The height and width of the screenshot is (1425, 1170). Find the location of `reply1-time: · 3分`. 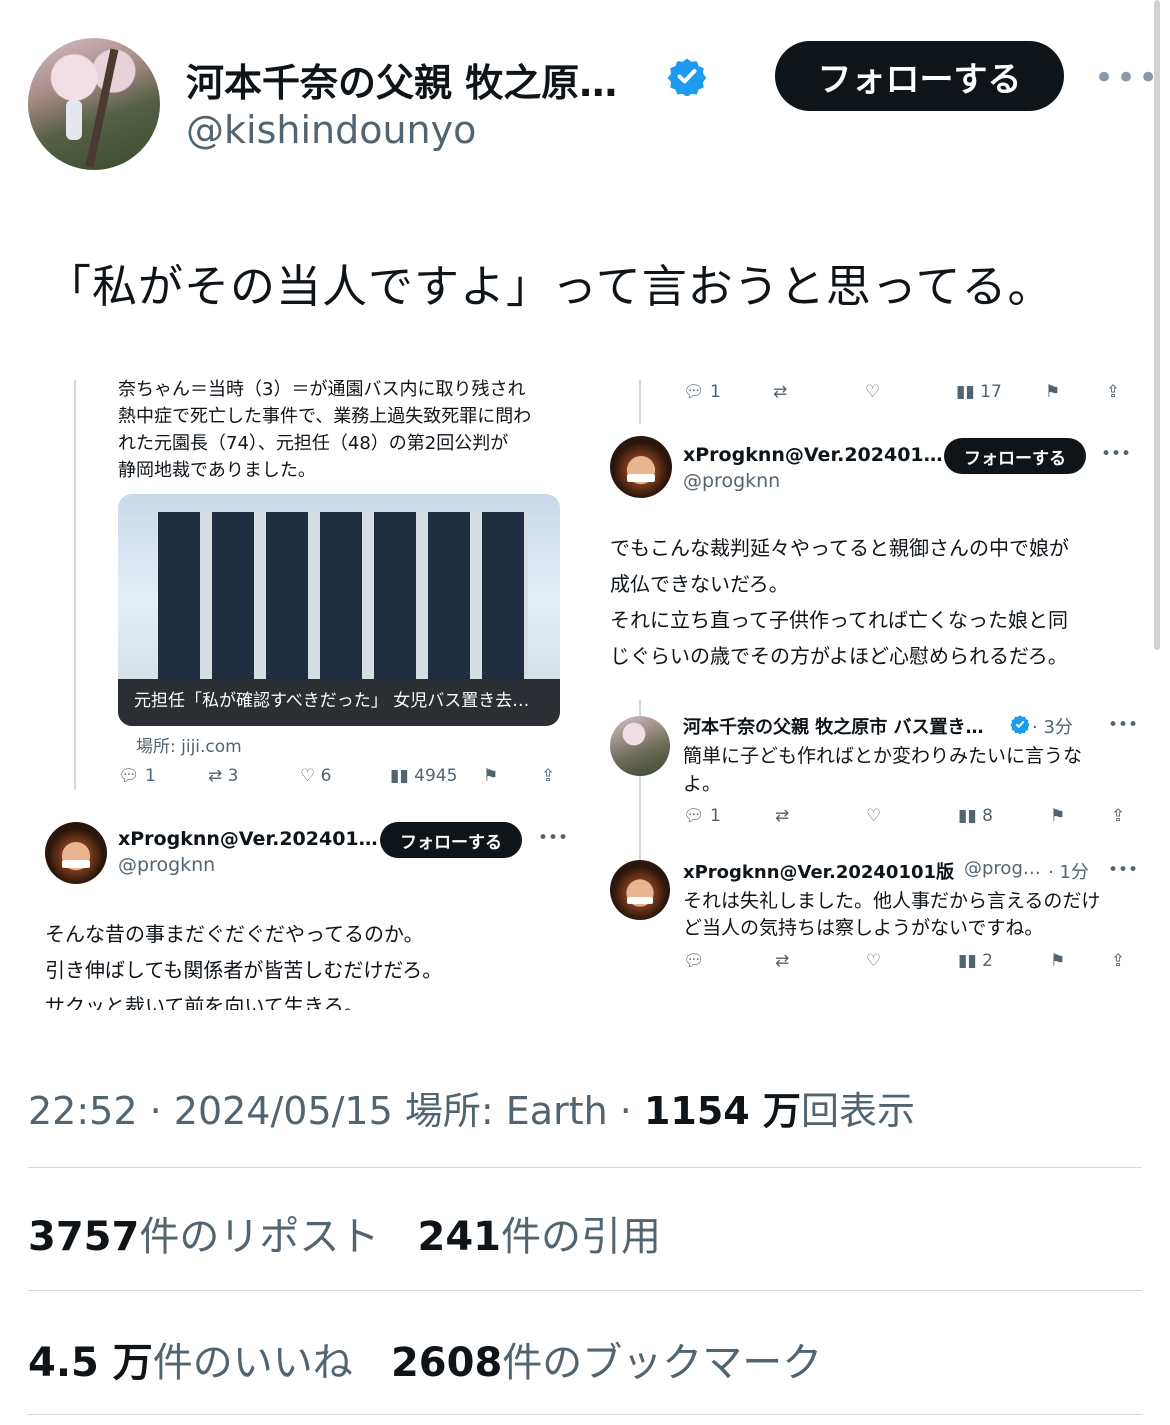

reply1-time: · 3分 is located at coordinates (1052, 727).